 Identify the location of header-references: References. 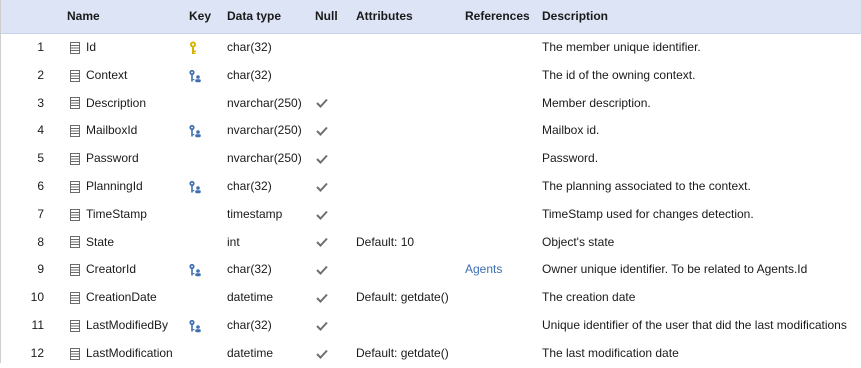
(497, 16).